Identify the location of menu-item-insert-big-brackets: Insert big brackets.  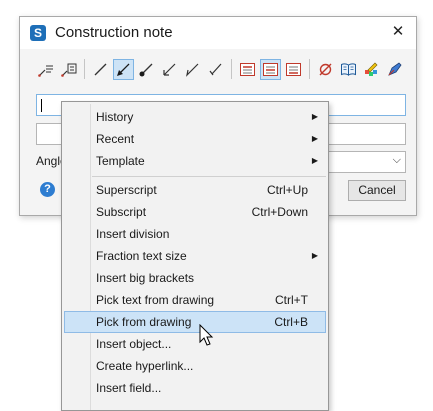
(195, 278).